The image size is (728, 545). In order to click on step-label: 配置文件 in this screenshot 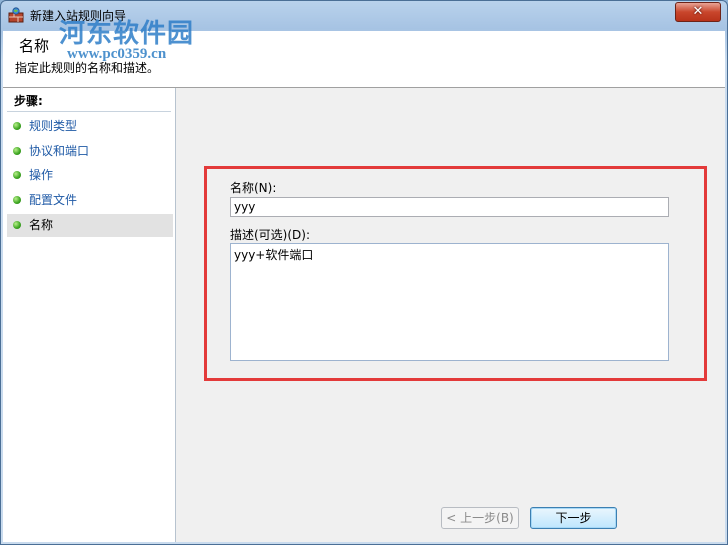, I will do `click(53, 200)`.